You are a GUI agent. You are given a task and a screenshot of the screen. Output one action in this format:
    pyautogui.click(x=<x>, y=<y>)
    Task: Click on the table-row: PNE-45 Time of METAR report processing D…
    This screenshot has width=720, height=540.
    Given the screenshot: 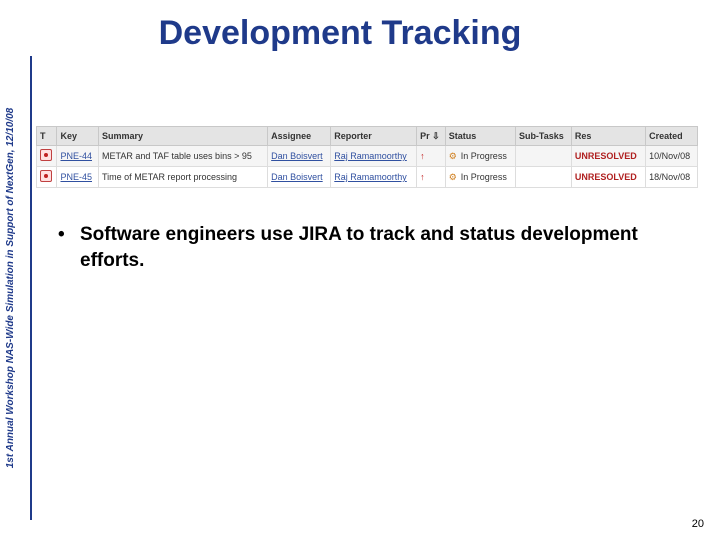 What is the action you would take?
    pyautogui.click(x=366, y=177)
    